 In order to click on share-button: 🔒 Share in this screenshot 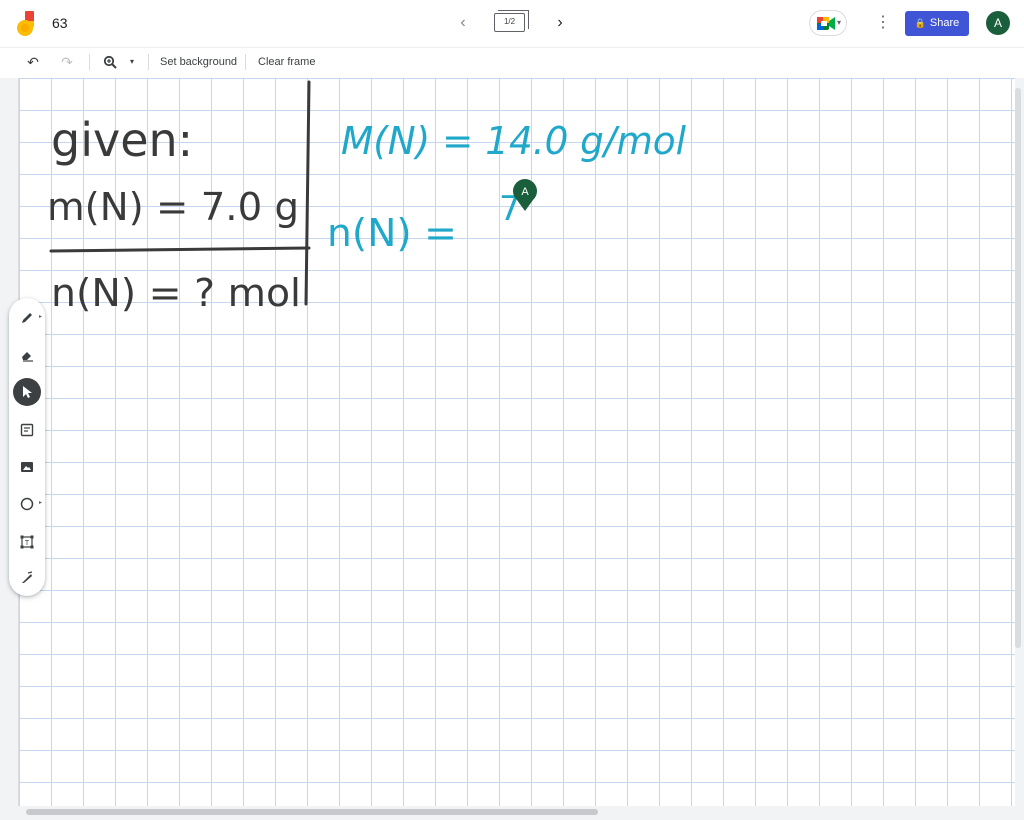, I will do `click(937, 23)`.